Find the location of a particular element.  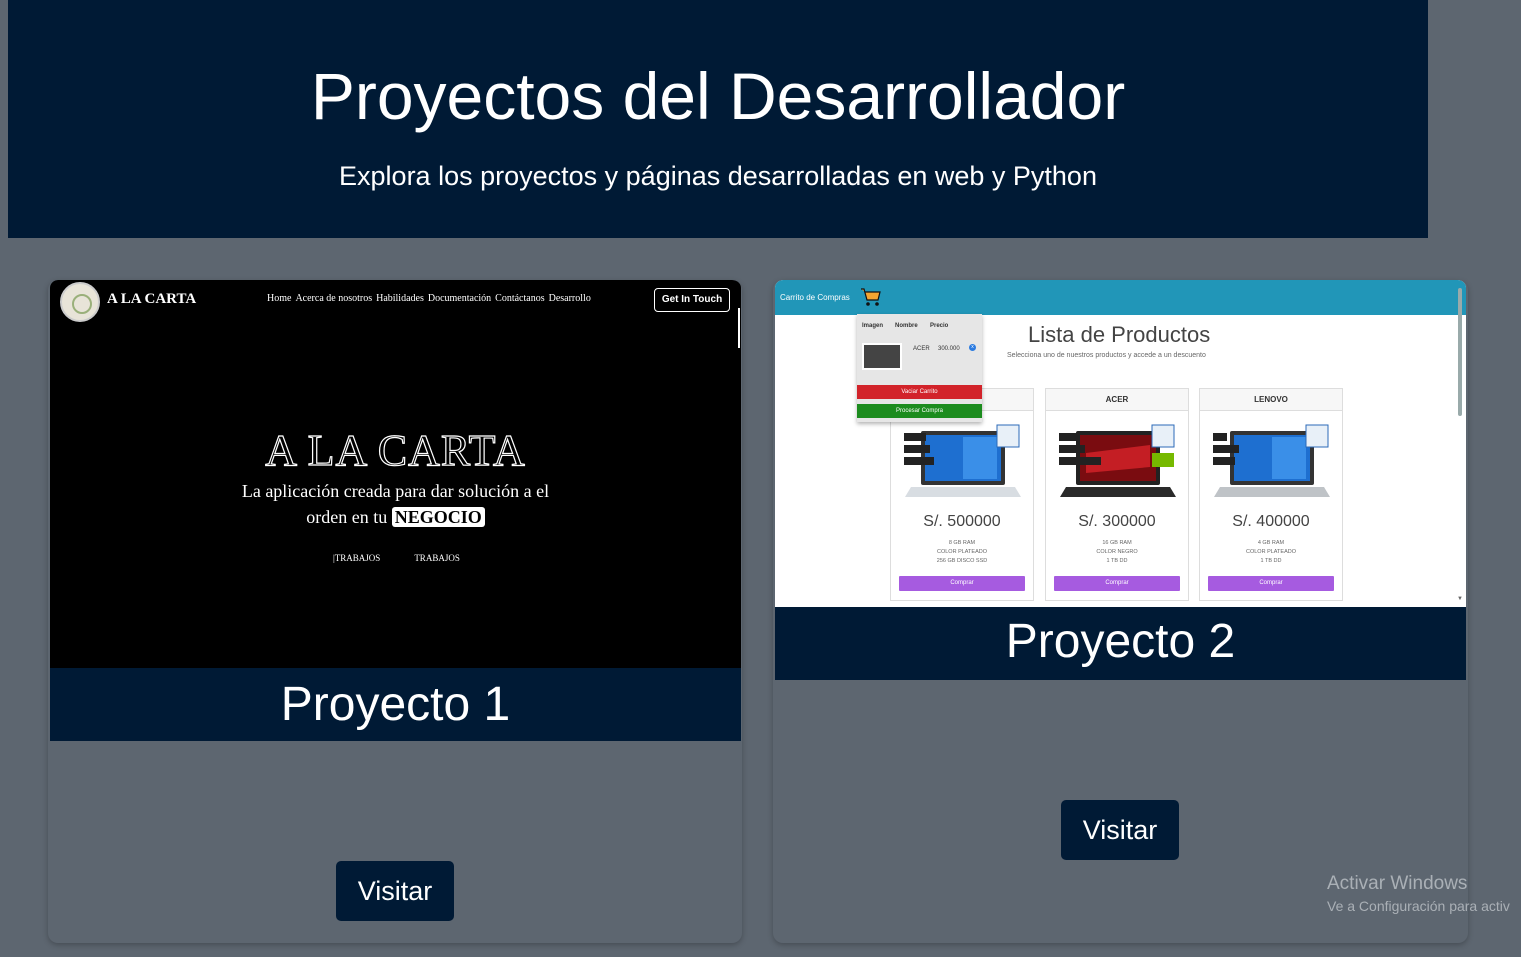

top-bar: Carrito de Compras is located at coordinates (1120, 297).